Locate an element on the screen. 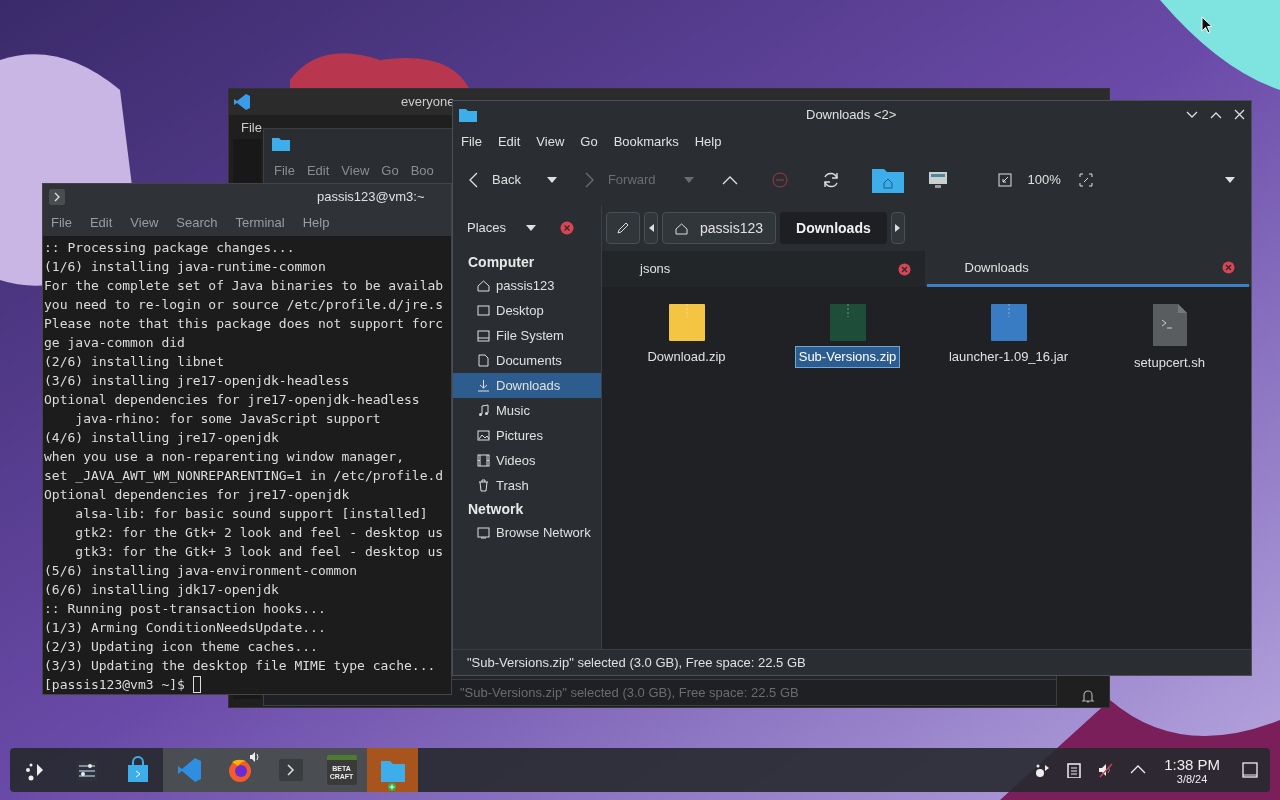 This screenshot has width=1280, height=800. section-heading: Computer is located at coordinates (501, 262).